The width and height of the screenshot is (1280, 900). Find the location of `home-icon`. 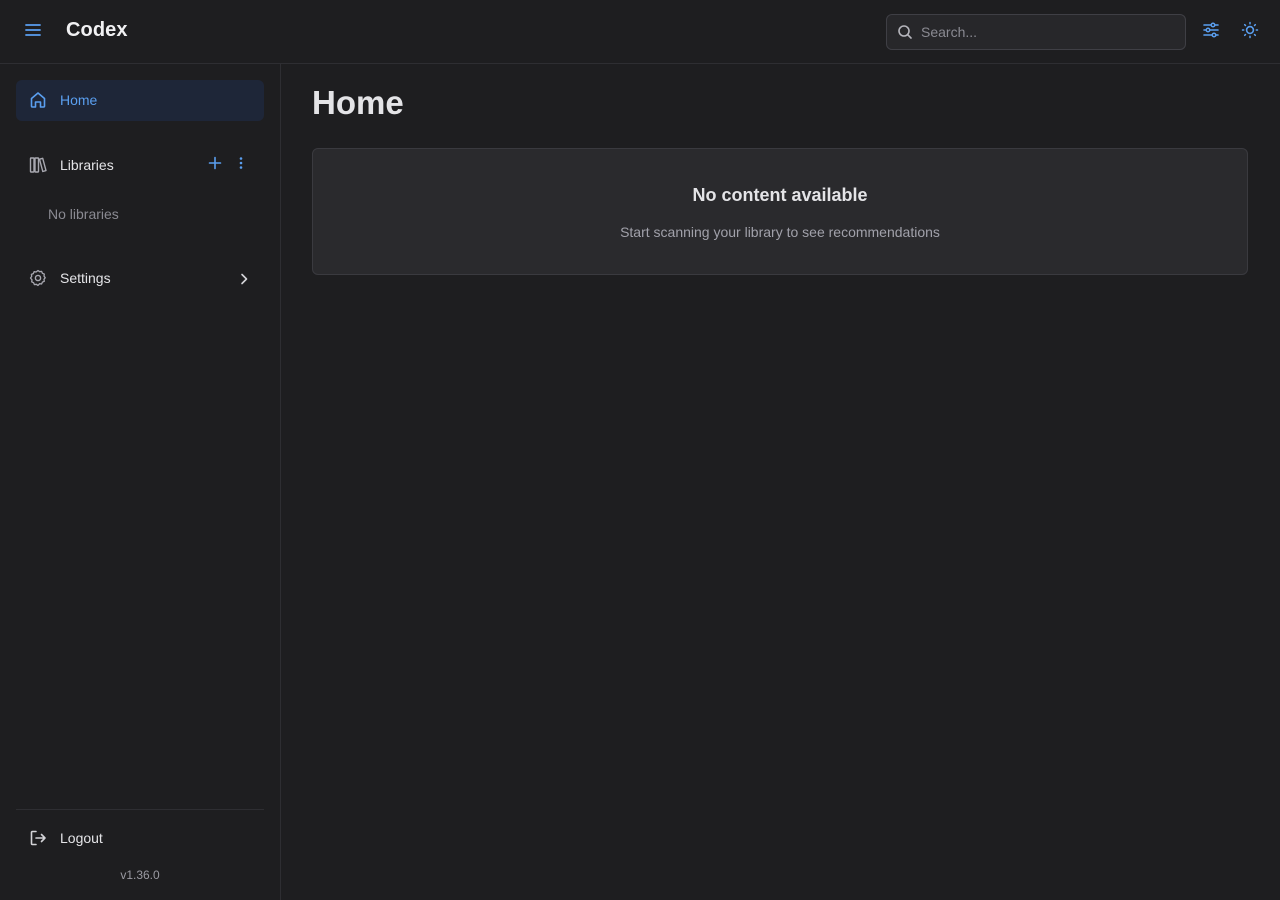

home-icon is located at coordinates (38, 100).